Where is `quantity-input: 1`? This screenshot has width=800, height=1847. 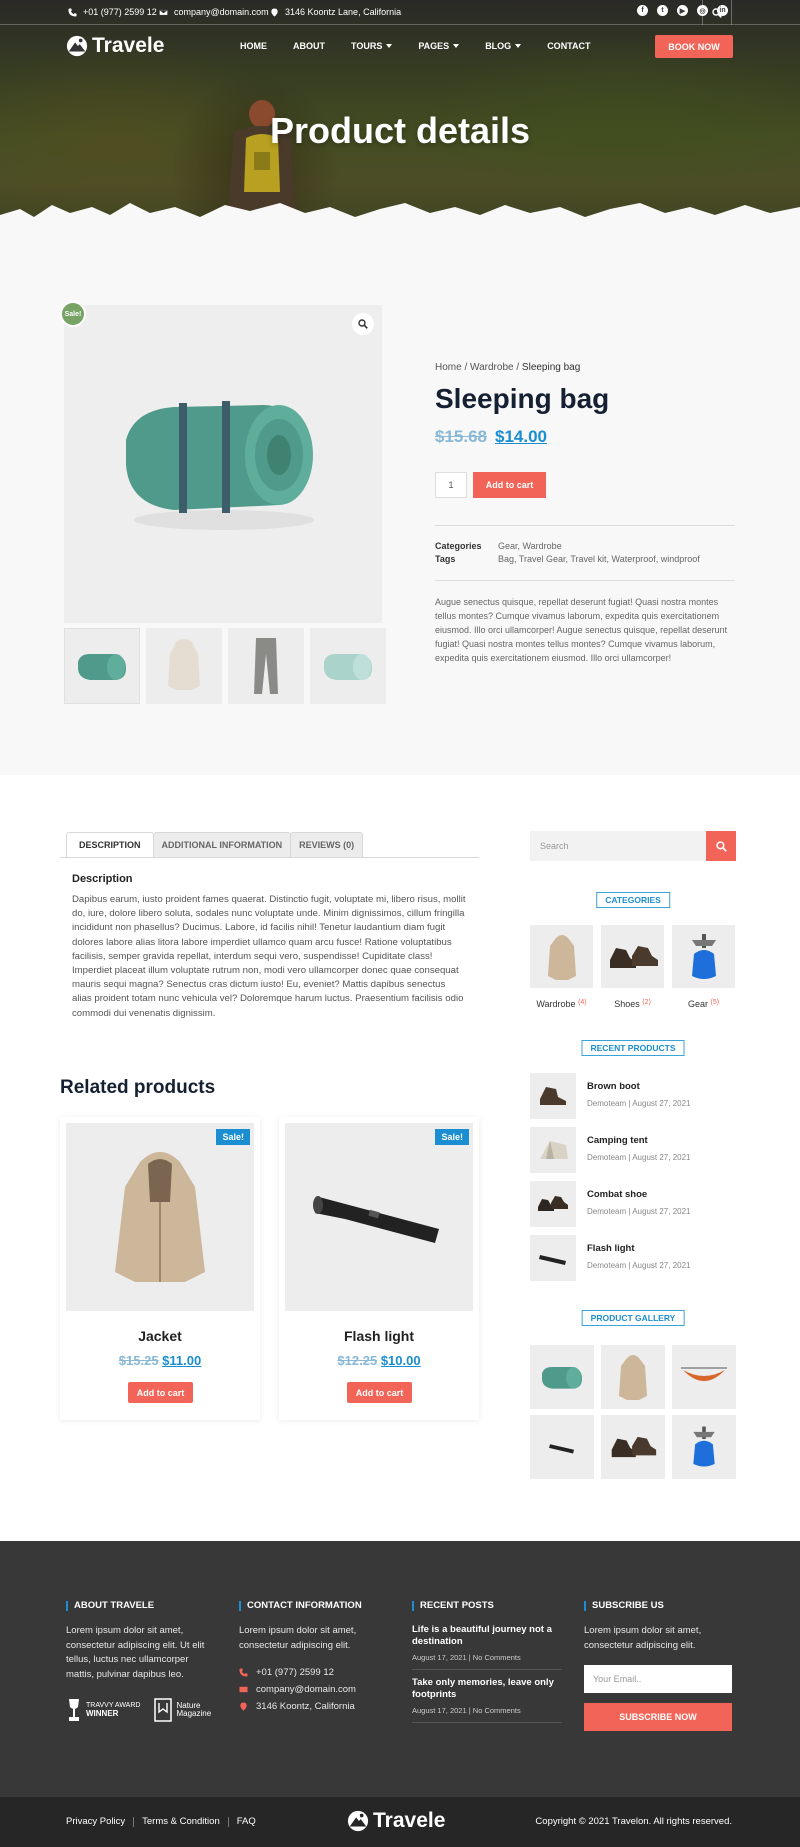 quantity-input: 1 is located at coordinates (451, 485).